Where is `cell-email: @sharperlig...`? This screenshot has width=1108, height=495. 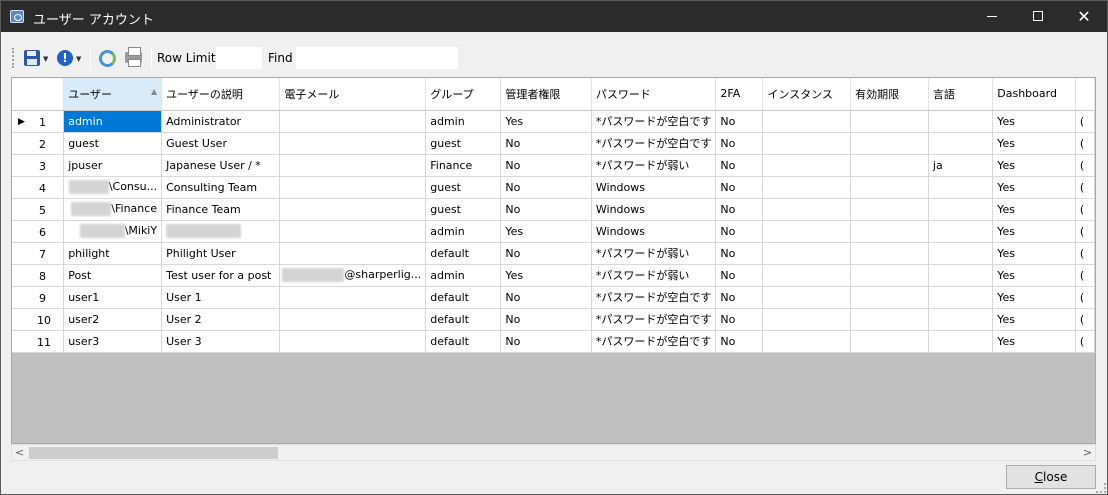 cell-email: @sharperlig... is located at coordinates (353, 275).